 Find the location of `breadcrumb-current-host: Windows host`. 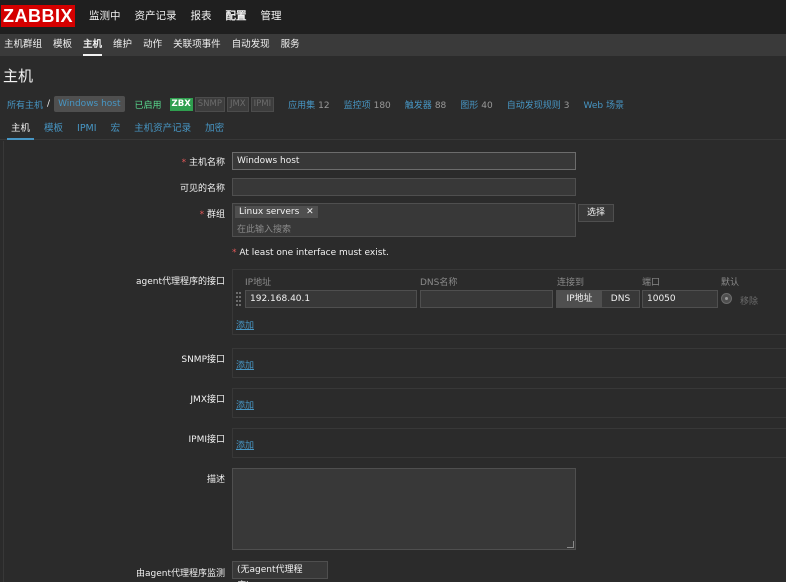

breadcrumb-current-host: Windows host is located at coordinates (89, 104).